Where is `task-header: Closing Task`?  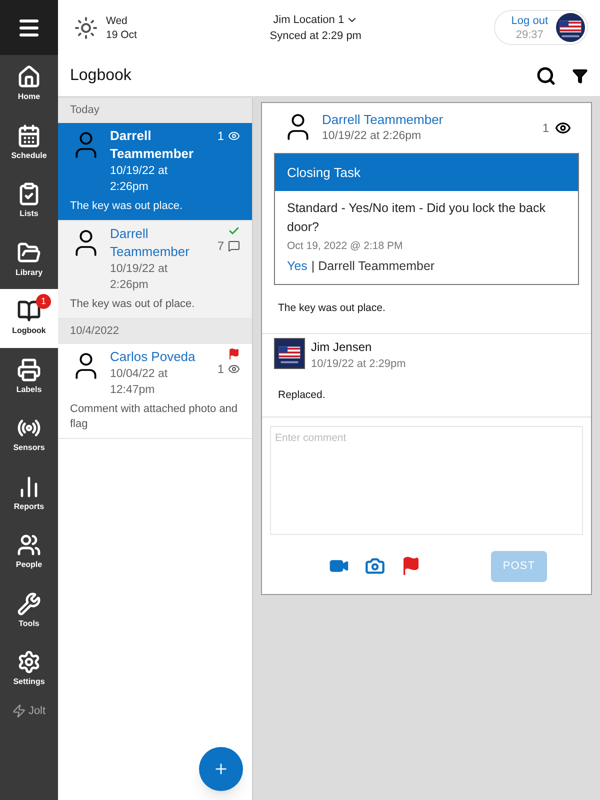 task-header: Closing Task is located at coordinates (426, 173).